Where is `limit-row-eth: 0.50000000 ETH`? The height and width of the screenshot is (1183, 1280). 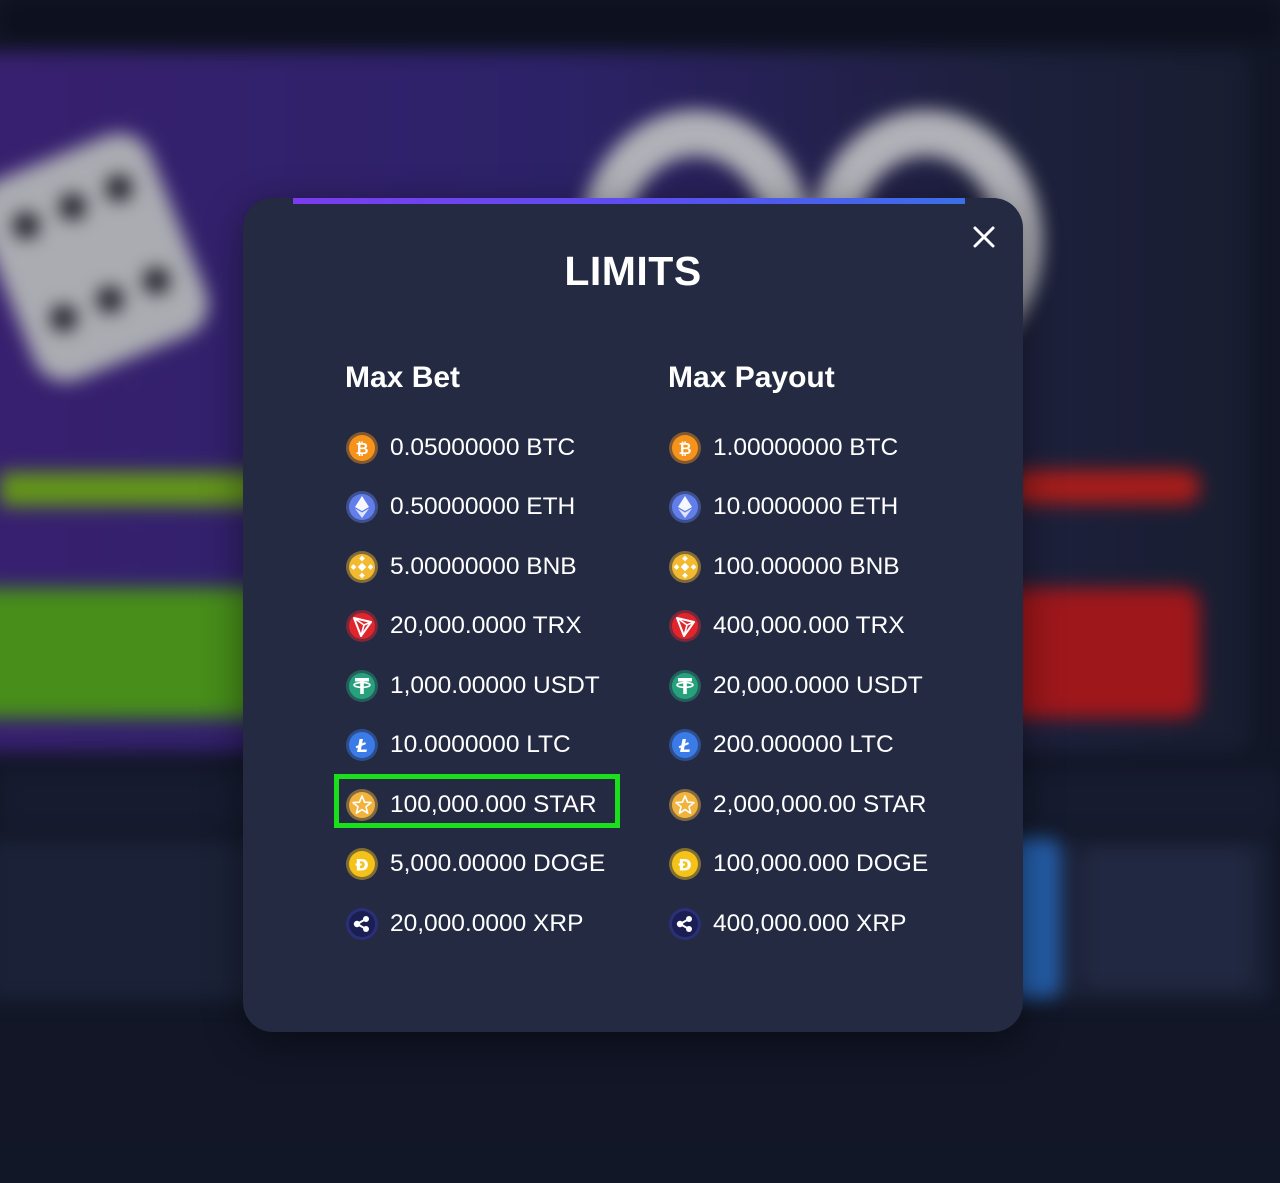 limit-row-eth: 0.50000000 ETH is located at coordinates (475, 508).